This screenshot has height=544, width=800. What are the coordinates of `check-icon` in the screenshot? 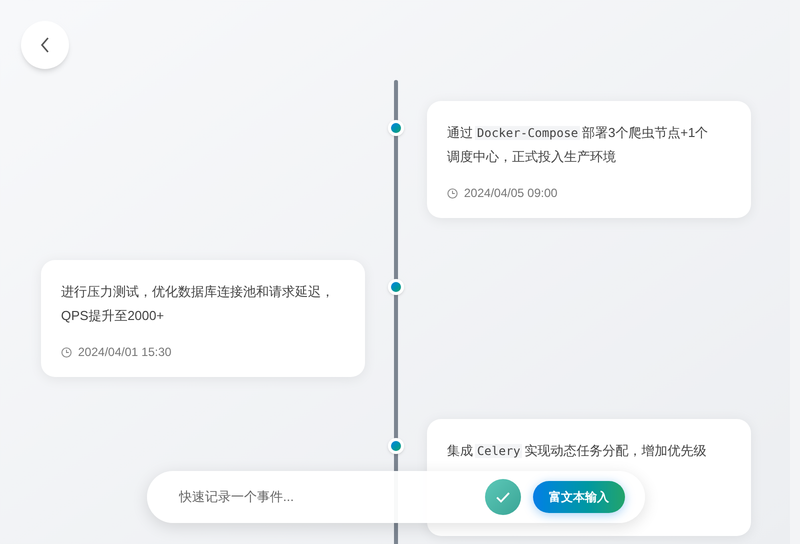 It's located at (503, 497).